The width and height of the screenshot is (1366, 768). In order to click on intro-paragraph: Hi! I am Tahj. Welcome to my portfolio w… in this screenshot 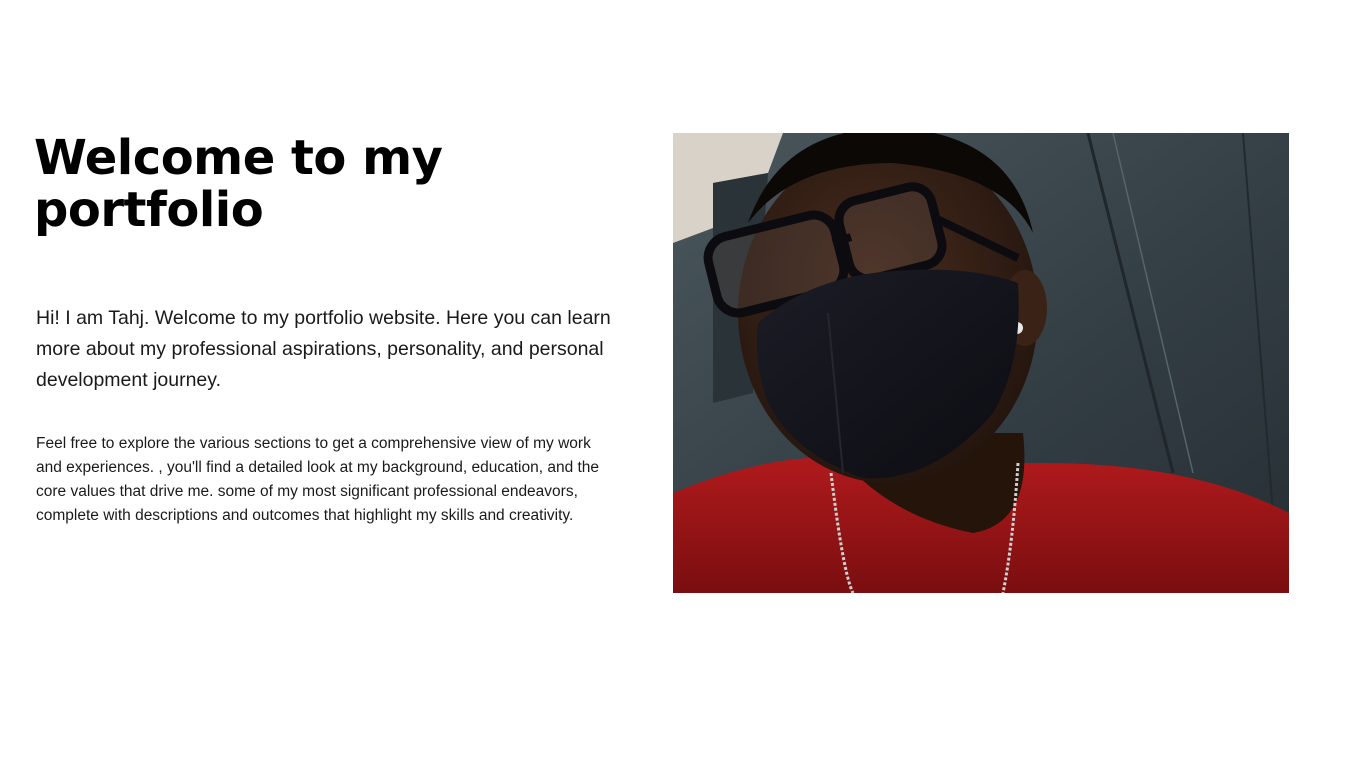, I will do `click(323, 349)`.